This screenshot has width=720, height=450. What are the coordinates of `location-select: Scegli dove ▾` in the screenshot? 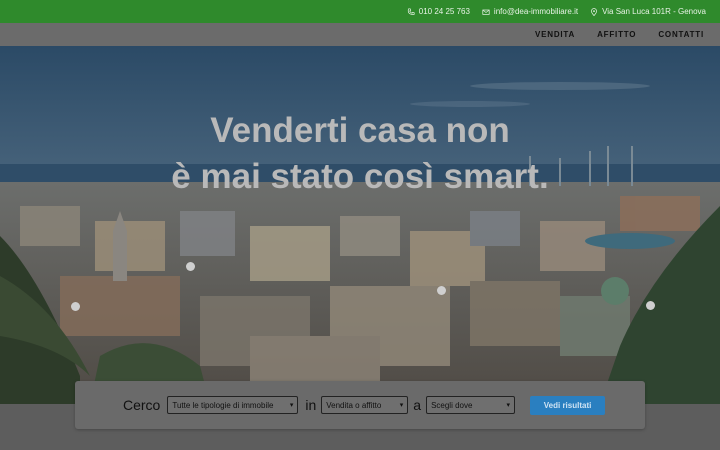 It's located at (471, 405).